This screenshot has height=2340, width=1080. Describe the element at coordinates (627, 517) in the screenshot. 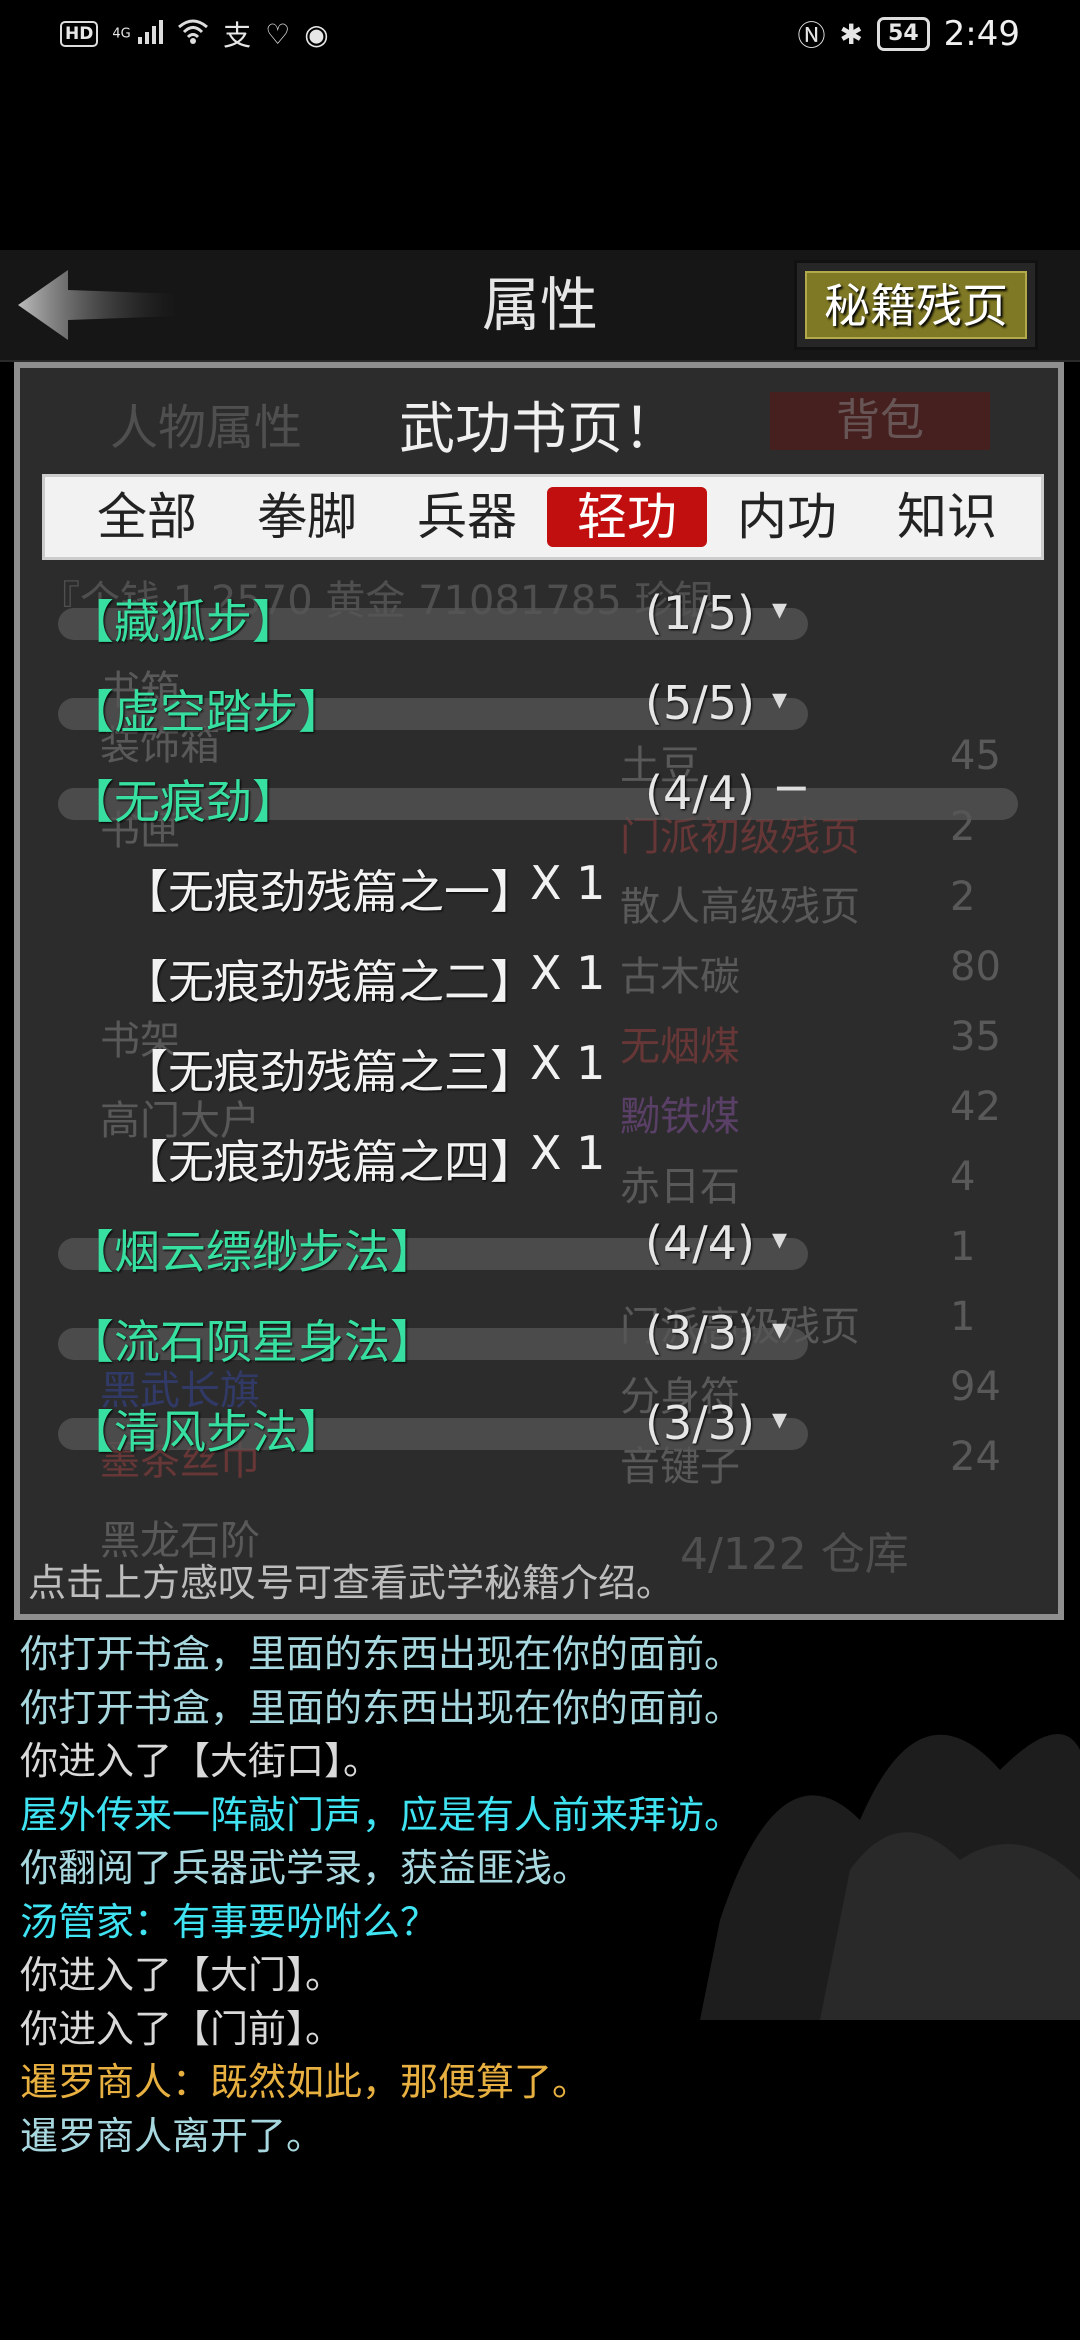

I see `tab-lightness: 轻功` at that location.